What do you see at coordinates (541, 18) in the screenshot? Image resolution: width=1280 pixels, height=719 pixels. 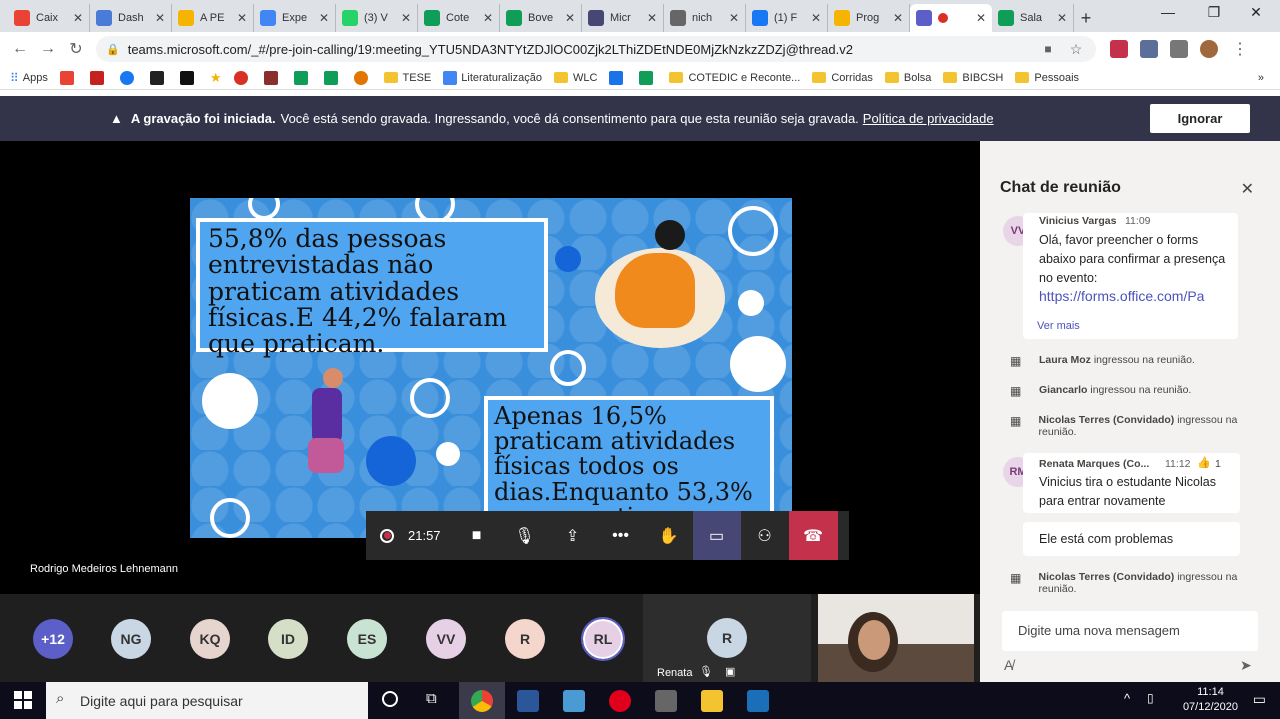 I see `browser-tab: Bove ✕` at bounding box center [541, 18].